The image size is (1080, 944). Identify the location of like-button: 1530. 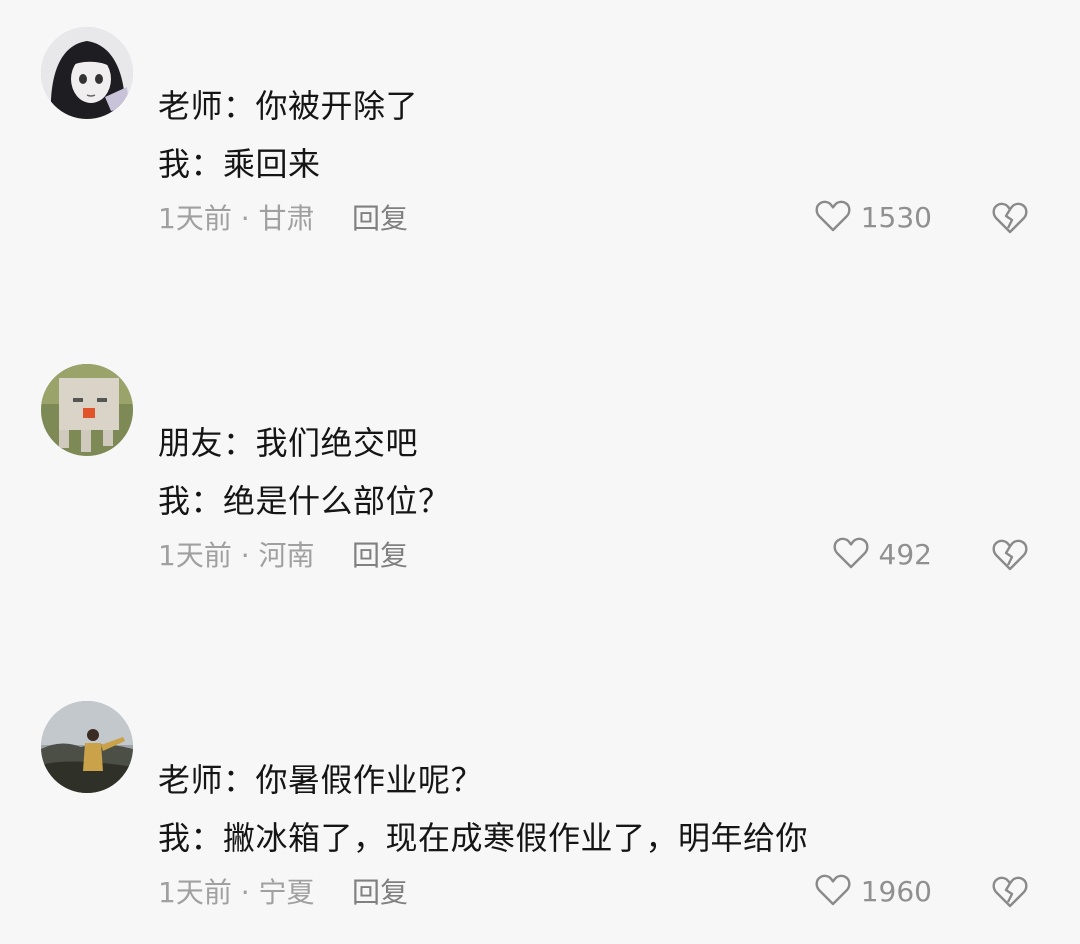
(872, 218).